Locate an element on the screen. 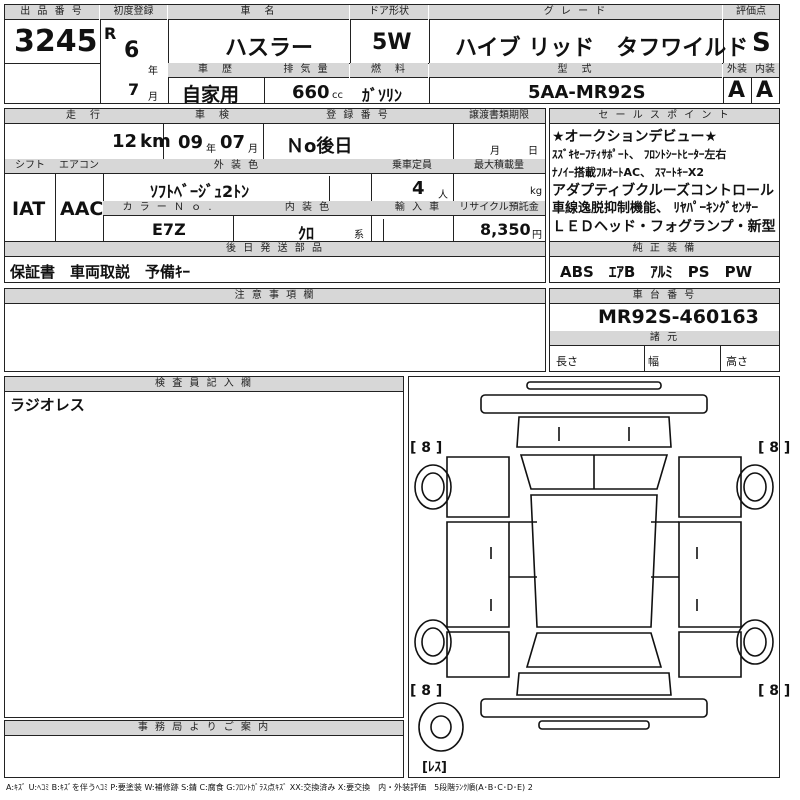 The width and height of the screenshot is (800, 800). equipment-value: ABS ｴｱB ｱﾙﾐ PS PW is located at coordinates (656, 272).